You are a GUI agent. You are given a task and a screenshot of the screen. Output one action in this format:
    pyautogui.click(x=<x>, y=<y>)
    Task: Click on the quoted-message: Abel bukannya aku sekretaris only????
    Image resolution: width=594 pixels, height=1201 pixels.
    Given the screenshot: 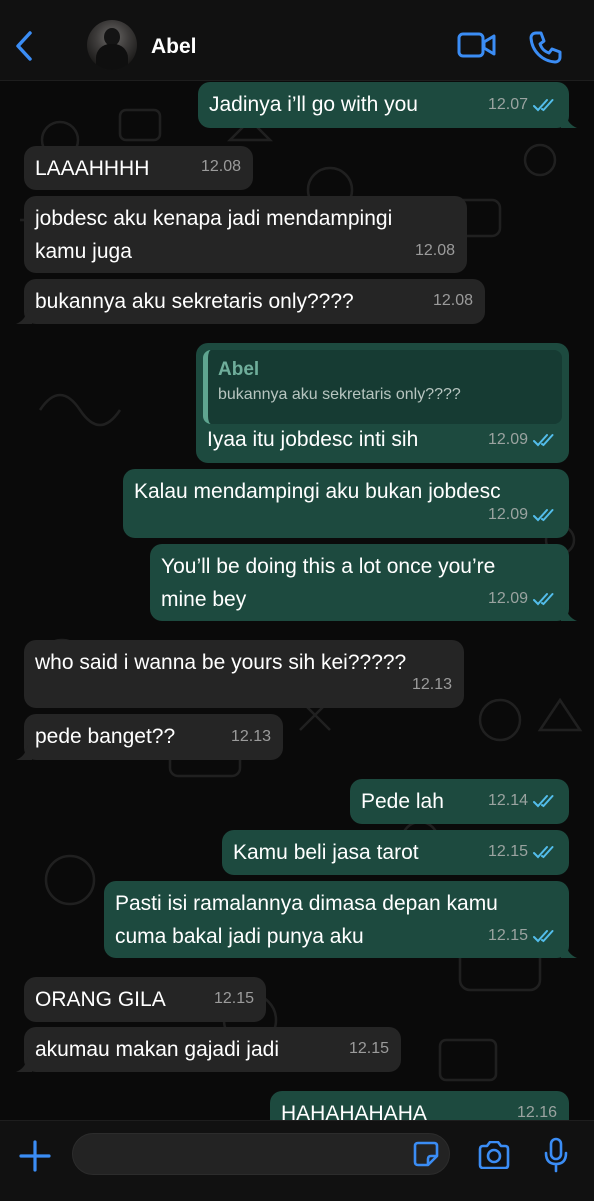 What is the action you would take?
    pyautogui.click(x=382, y=387)
    